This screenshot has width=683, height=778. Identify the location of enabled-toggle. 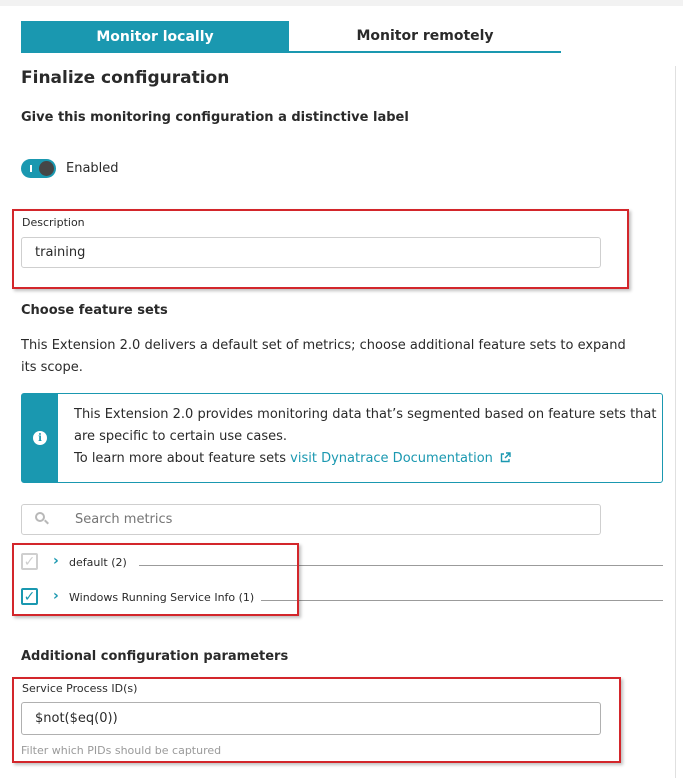
(38, 168).